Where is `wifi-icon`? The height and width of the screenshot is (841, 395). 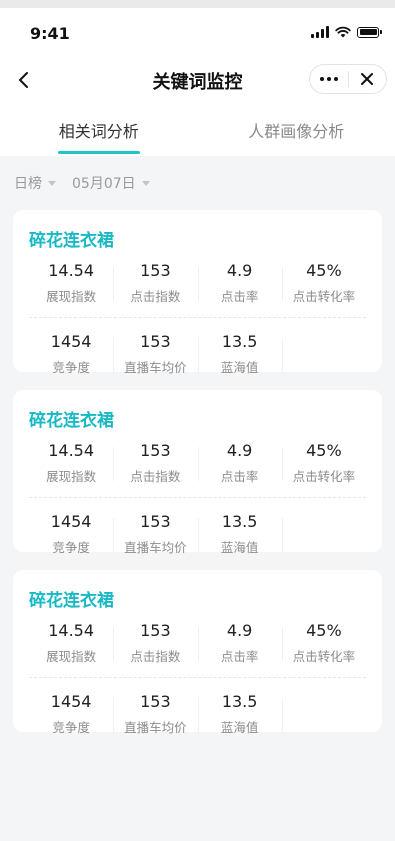 wifi-icon is located at coordinates (343, 32).